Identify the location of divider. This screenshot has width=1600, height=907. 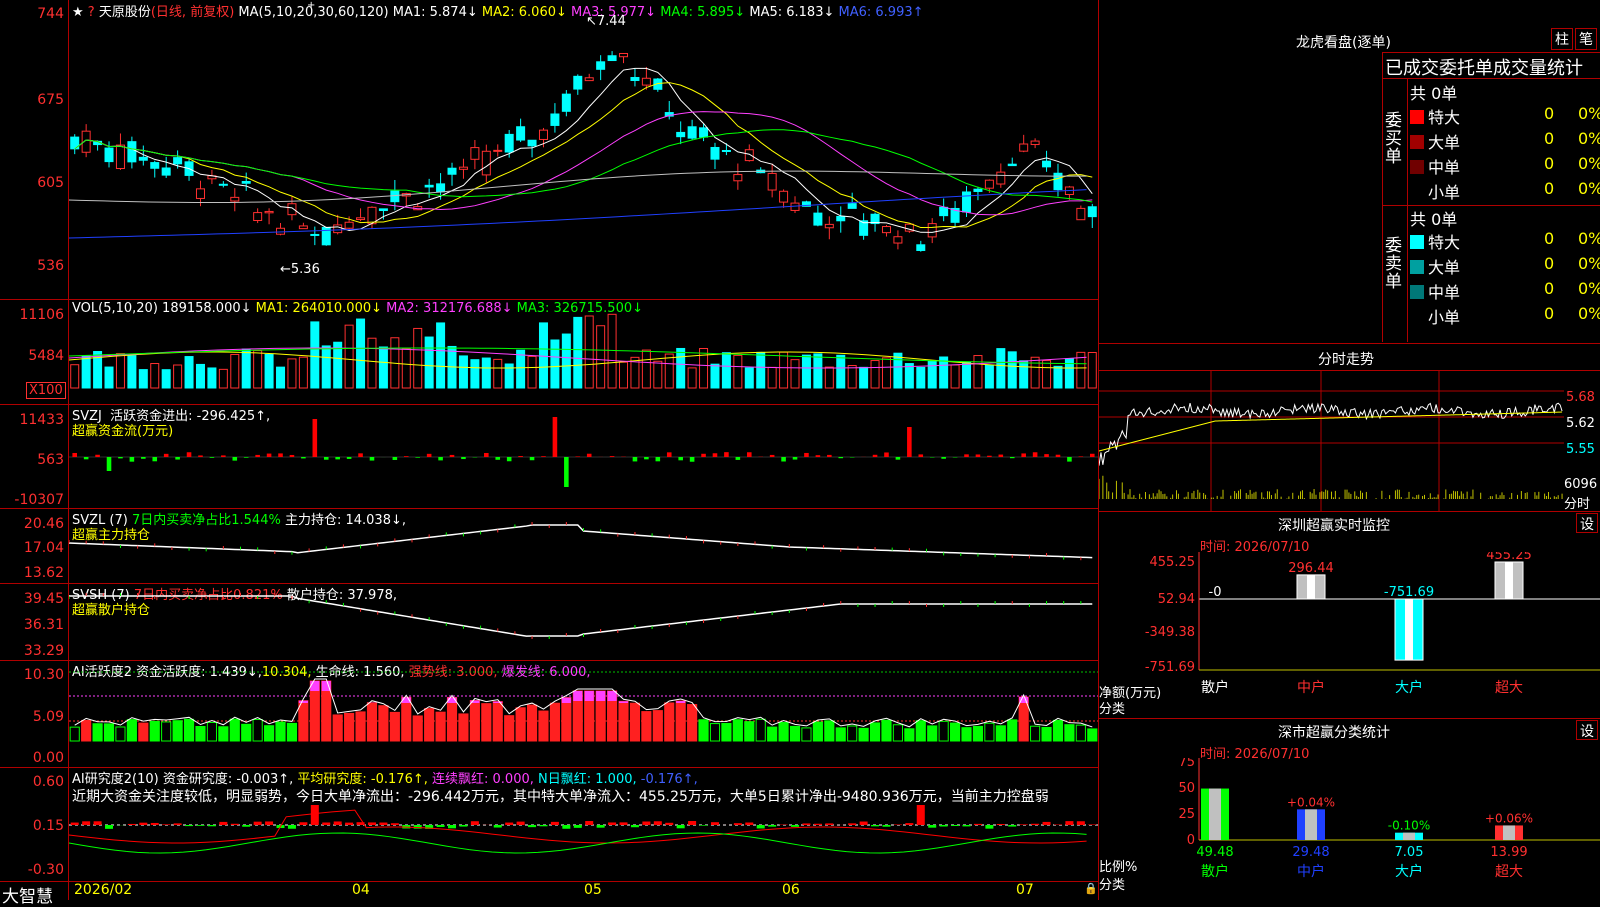
(1407, 210).